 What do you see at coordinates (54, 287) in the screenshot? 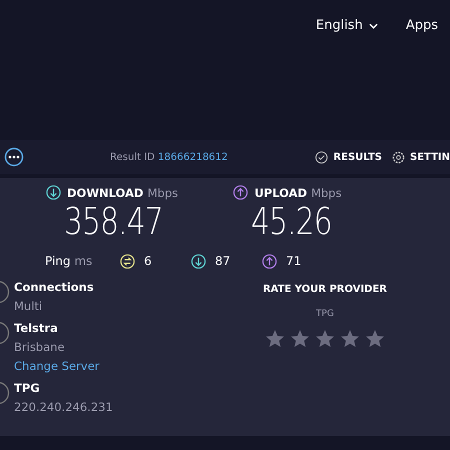
I see `info-title: Connections` at bounding box center [54, 287].